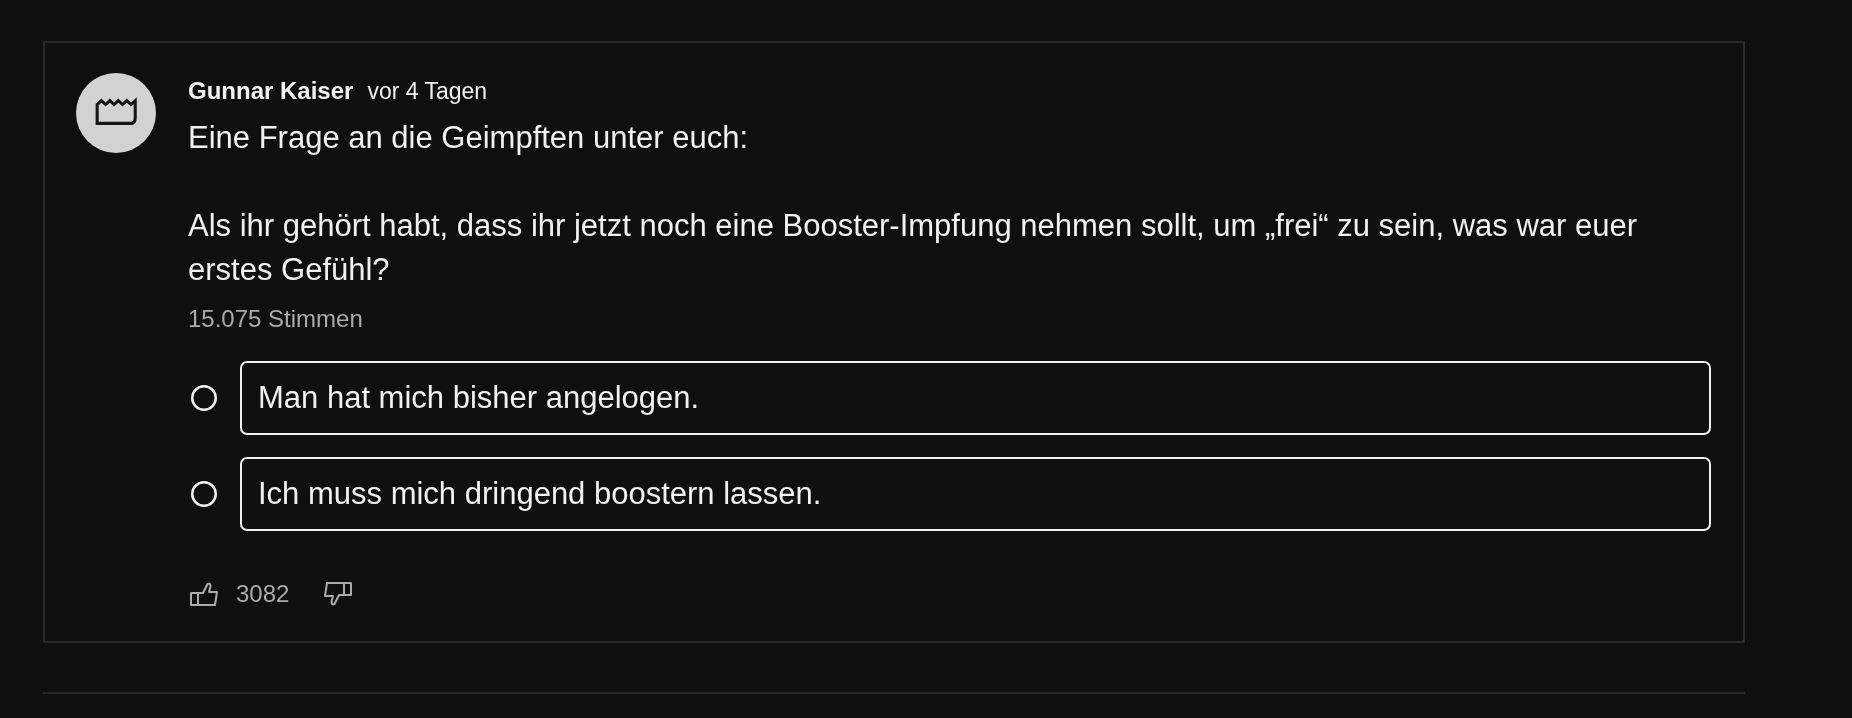 The height and width of the screenshot is (718, 1852). I want to click on thumbs-up-icon, so click(204, 594).